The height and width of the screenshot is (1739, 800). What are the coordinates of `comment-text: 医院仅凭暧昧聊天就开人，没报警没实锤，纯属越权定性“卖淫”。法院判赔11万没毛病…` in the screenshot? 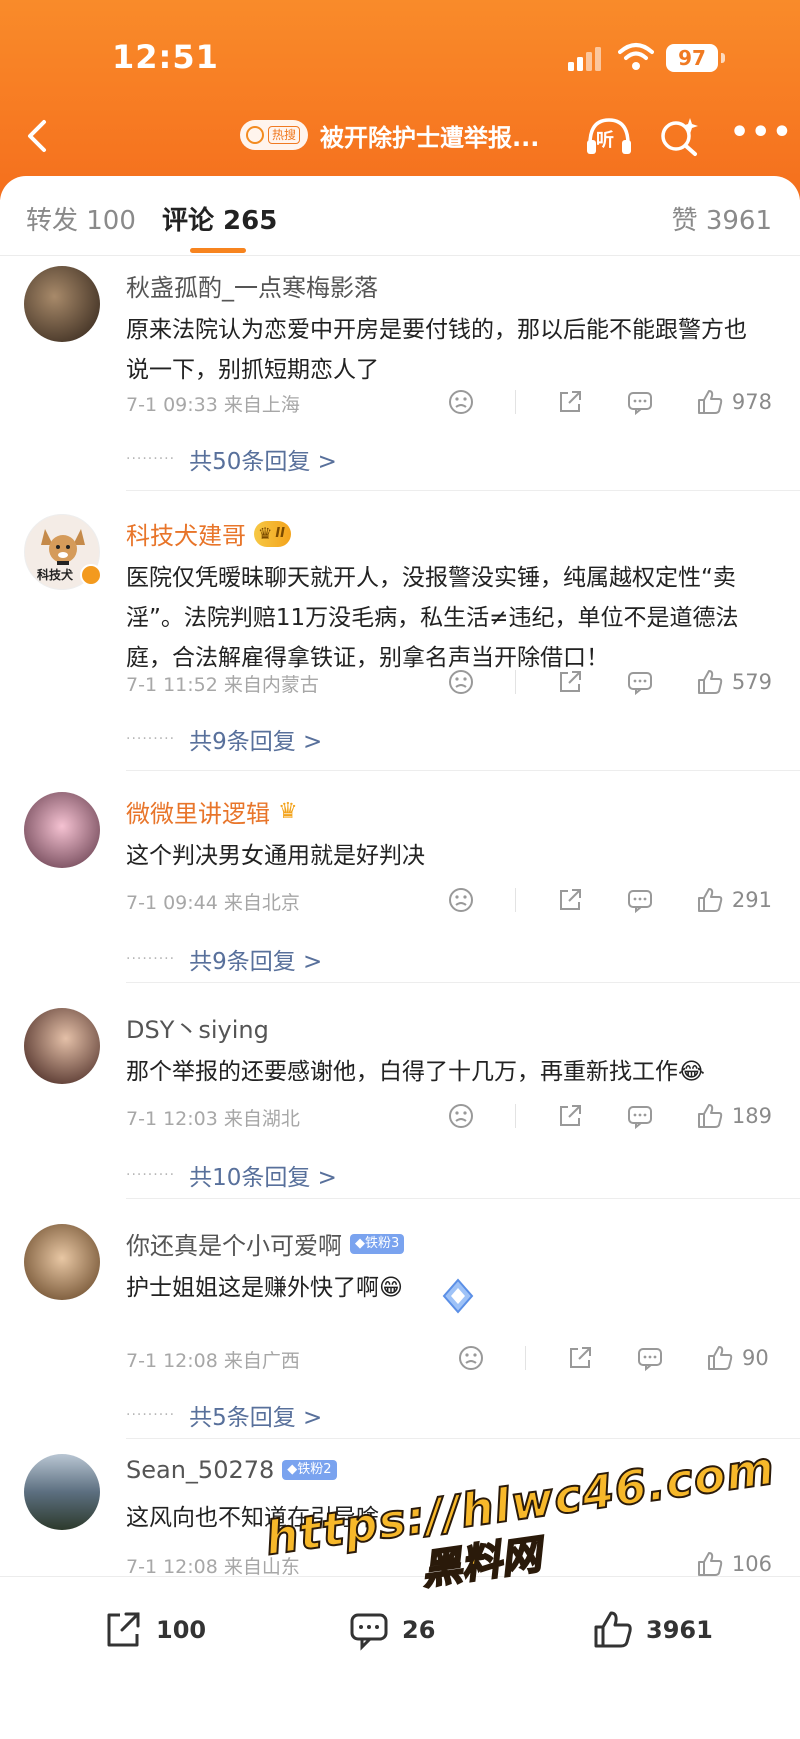 It's located at (432, 618).